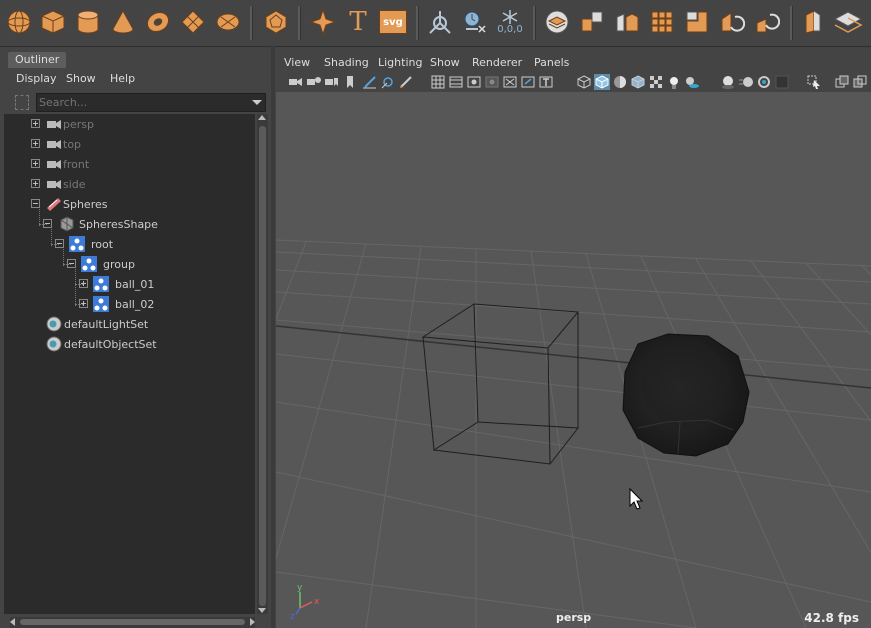  What do you see at coordinates (438, 82) in the screenshot?
I see `grid-toggle-icon` at bounding box center [438, 82].